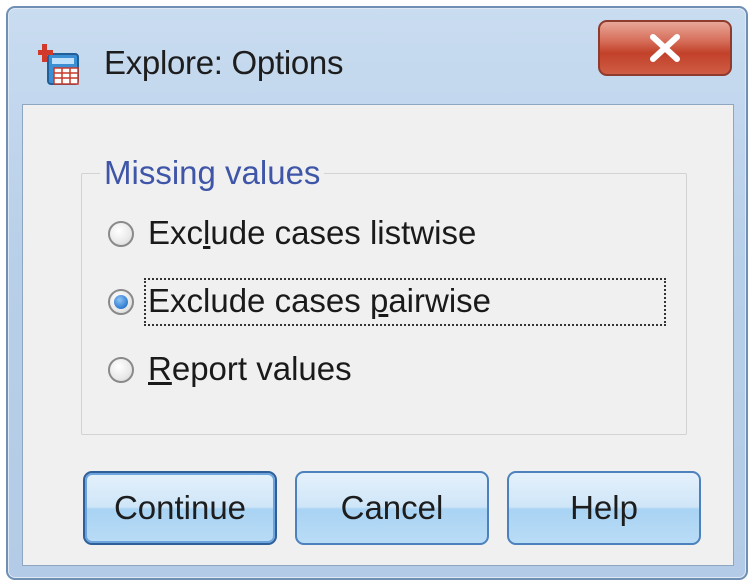 This screenshot has width=753, height=587. Describe the element at coordinates (60, 65) in the screenshot. I see `spss-dialog-icon` at that location.